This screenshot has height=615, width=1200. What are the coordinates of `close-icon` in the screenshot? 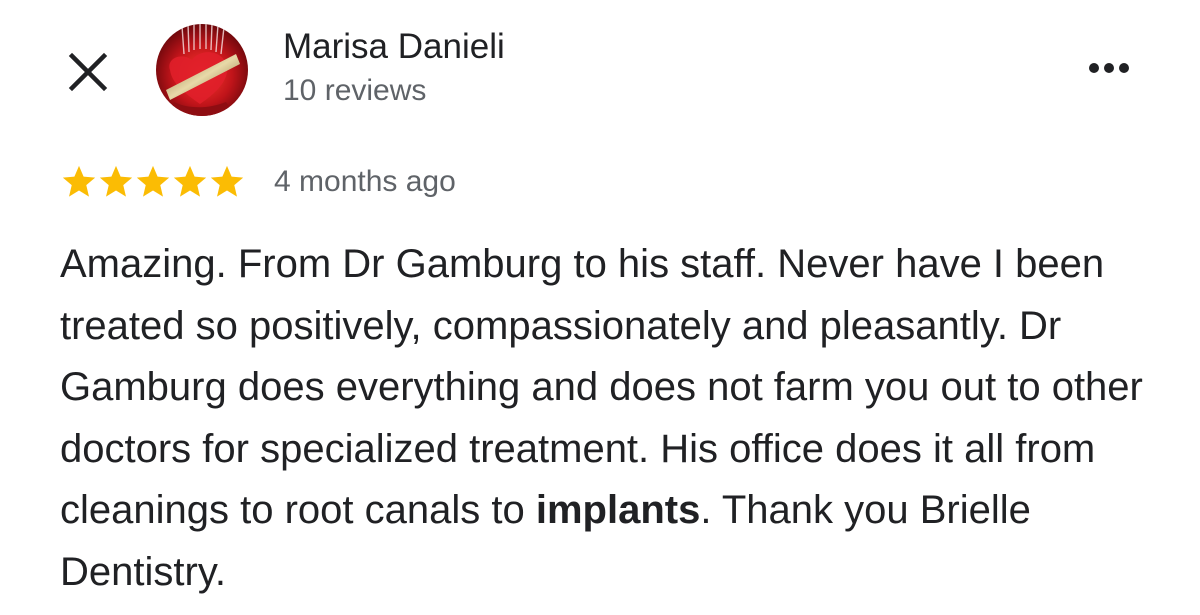 It's located at (88, 72).